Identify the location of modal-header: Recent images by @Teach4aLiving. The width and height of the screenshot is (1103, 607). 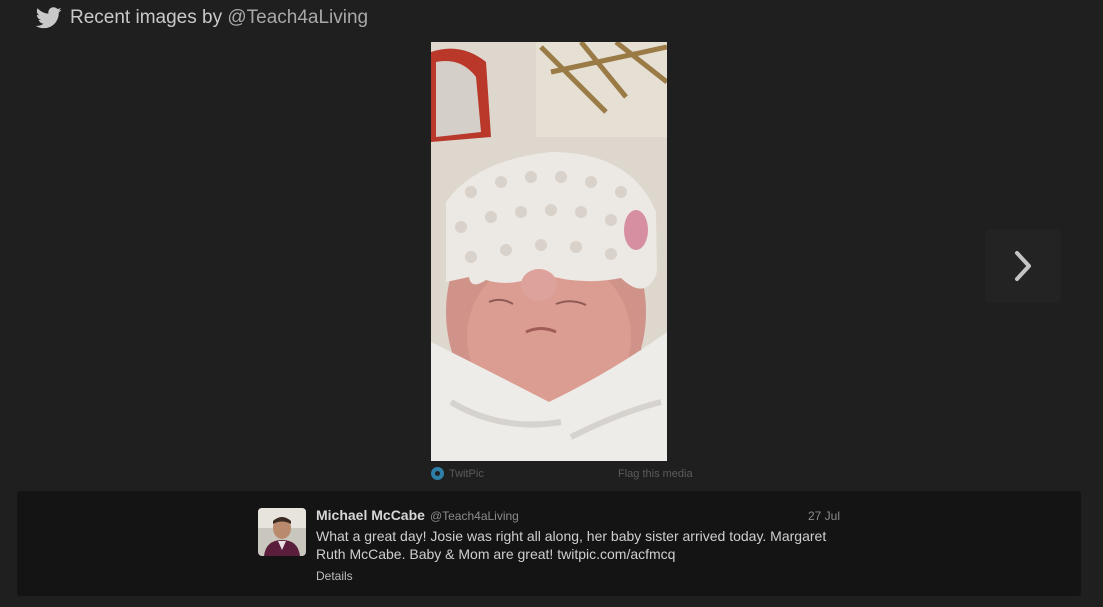
(202, 18).